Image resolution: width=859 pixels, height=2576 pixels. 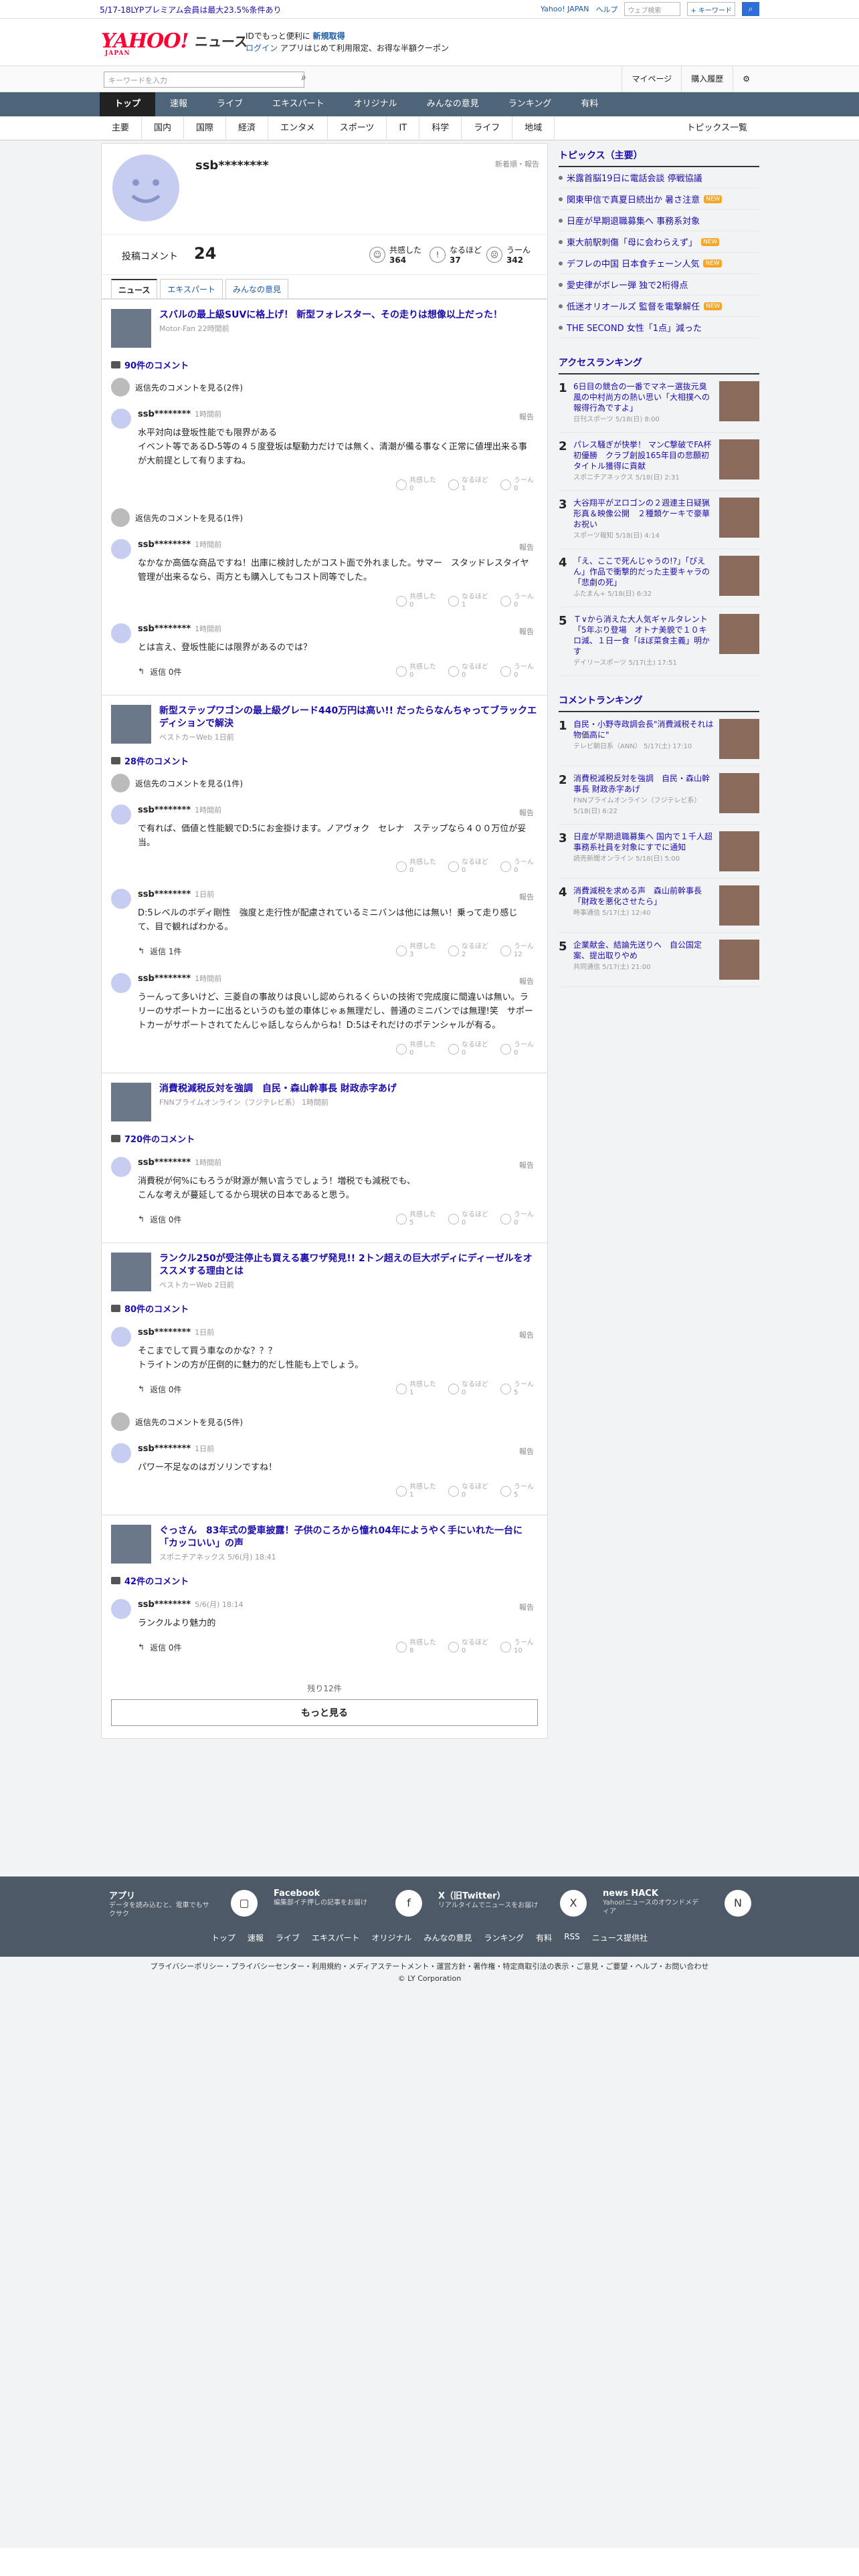 I want to click on login-link: ログイン, so click(x=262, y=48).